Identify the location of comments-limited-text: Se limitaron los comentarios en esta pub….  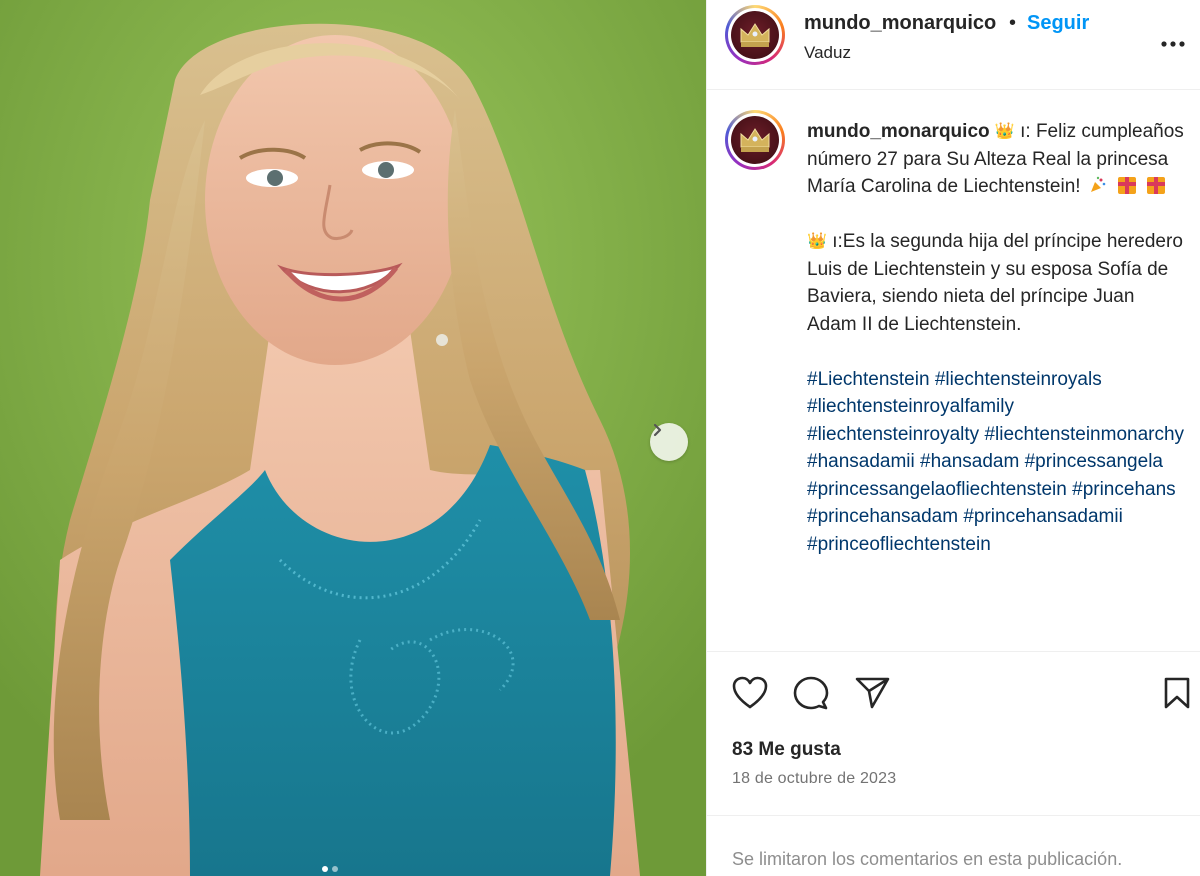
(927, 859).